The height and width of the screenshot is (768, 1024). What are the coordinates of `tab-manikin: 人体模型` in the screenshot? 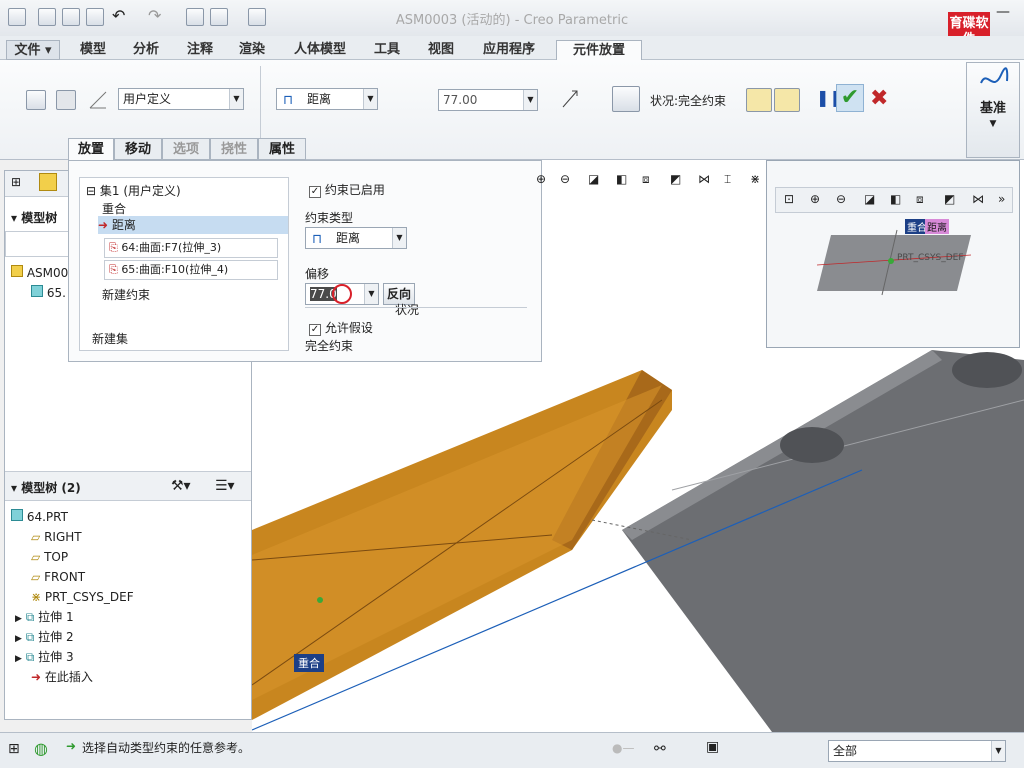 It's located at (320, 50).